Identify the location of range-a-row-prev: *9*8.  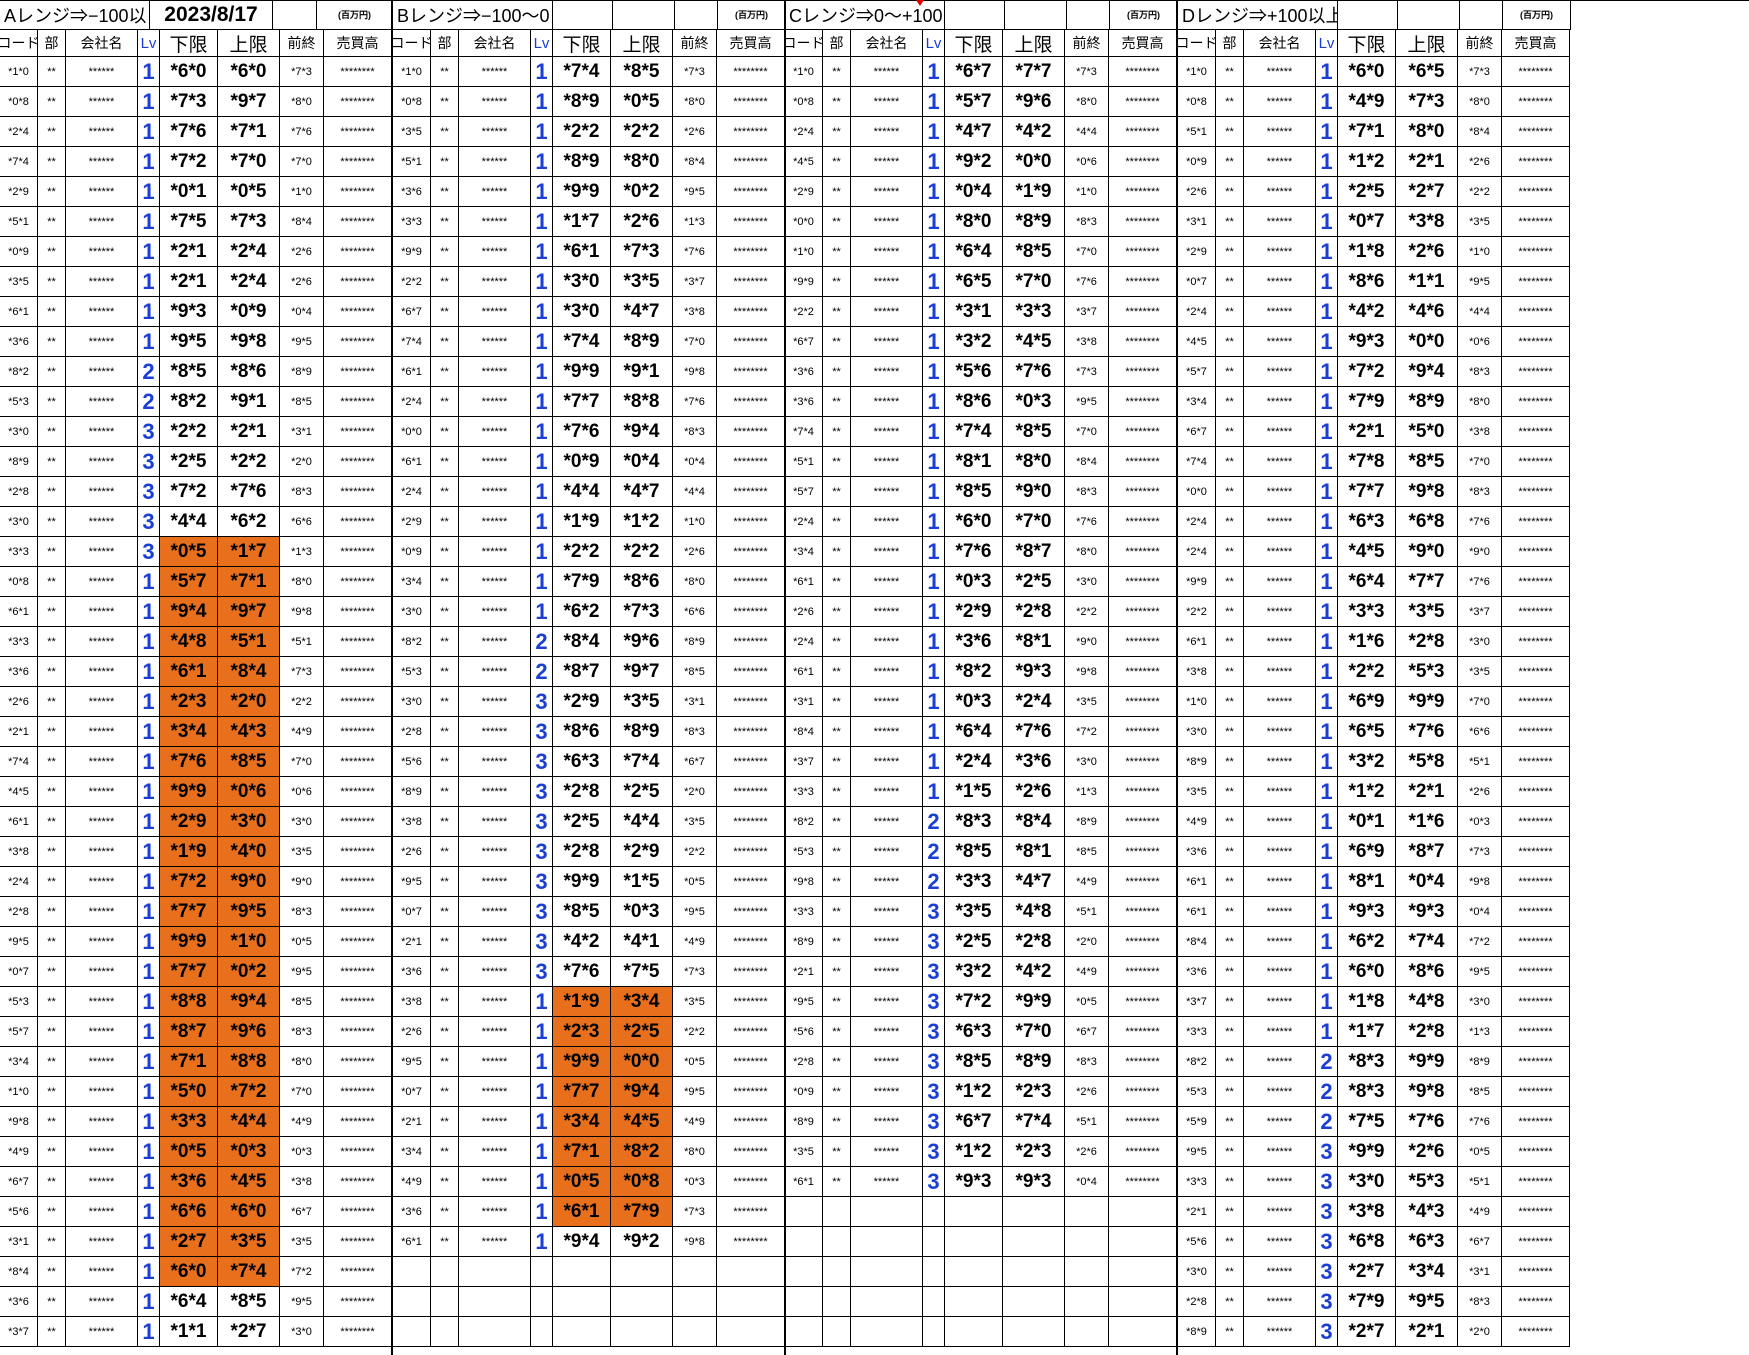
(302, 612).